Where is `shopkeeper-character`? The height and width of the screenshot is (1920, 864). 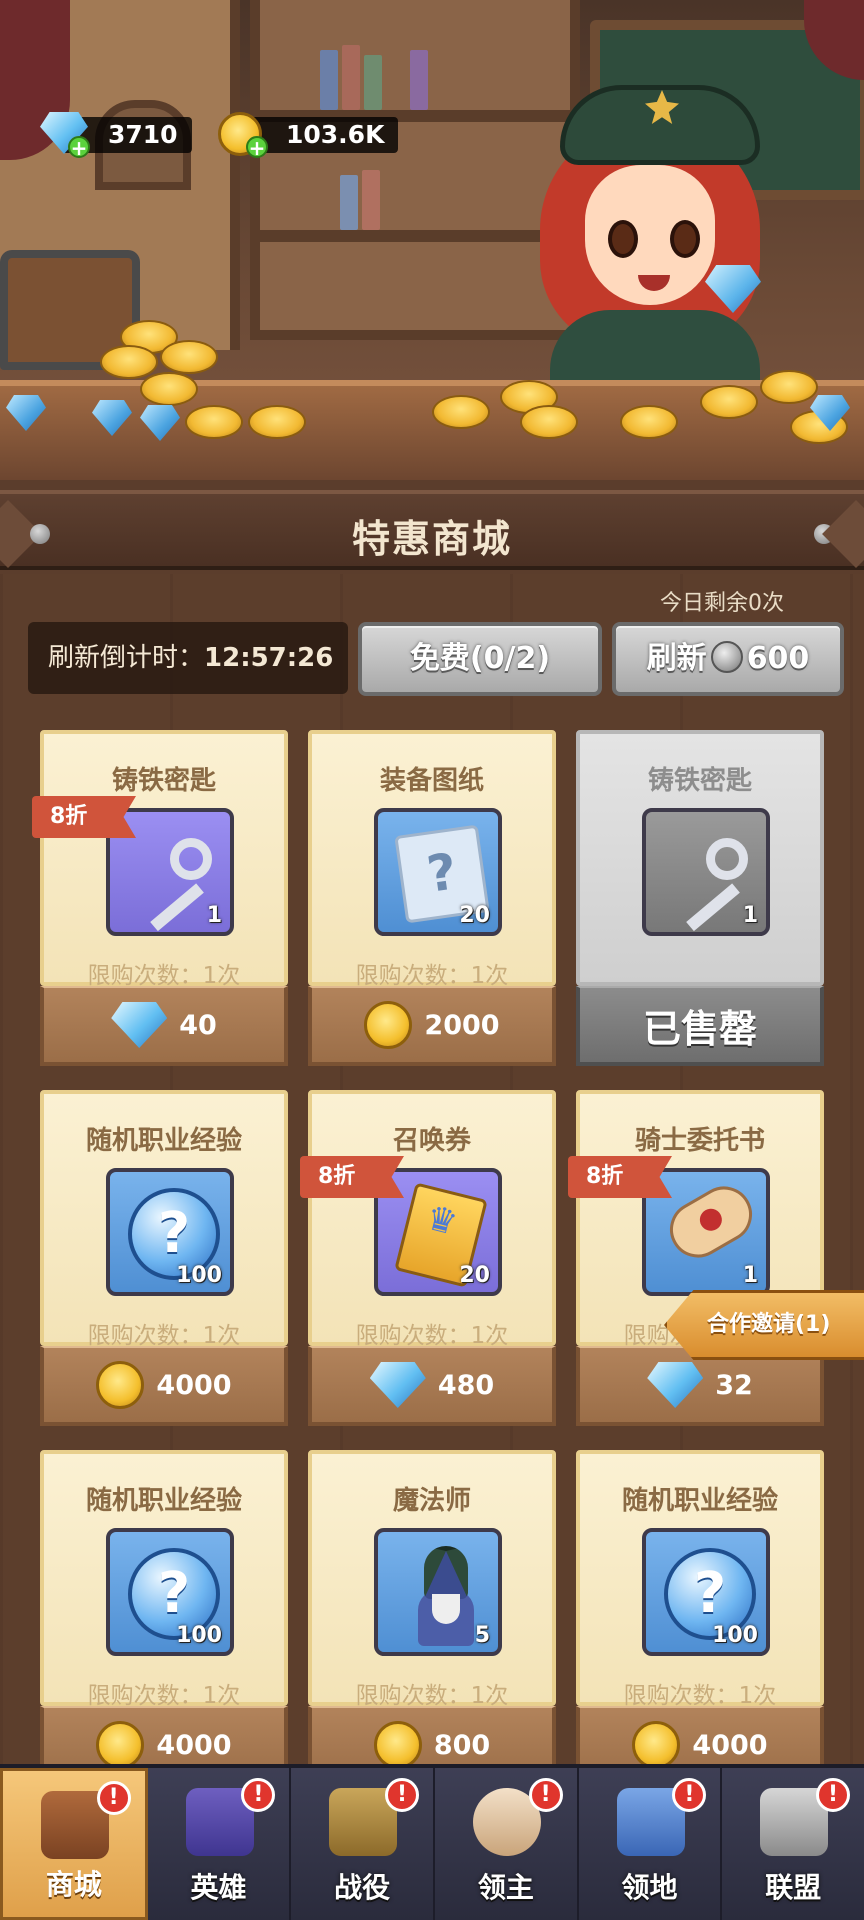 shopkeeper-character is located at coordinates (645, 240).